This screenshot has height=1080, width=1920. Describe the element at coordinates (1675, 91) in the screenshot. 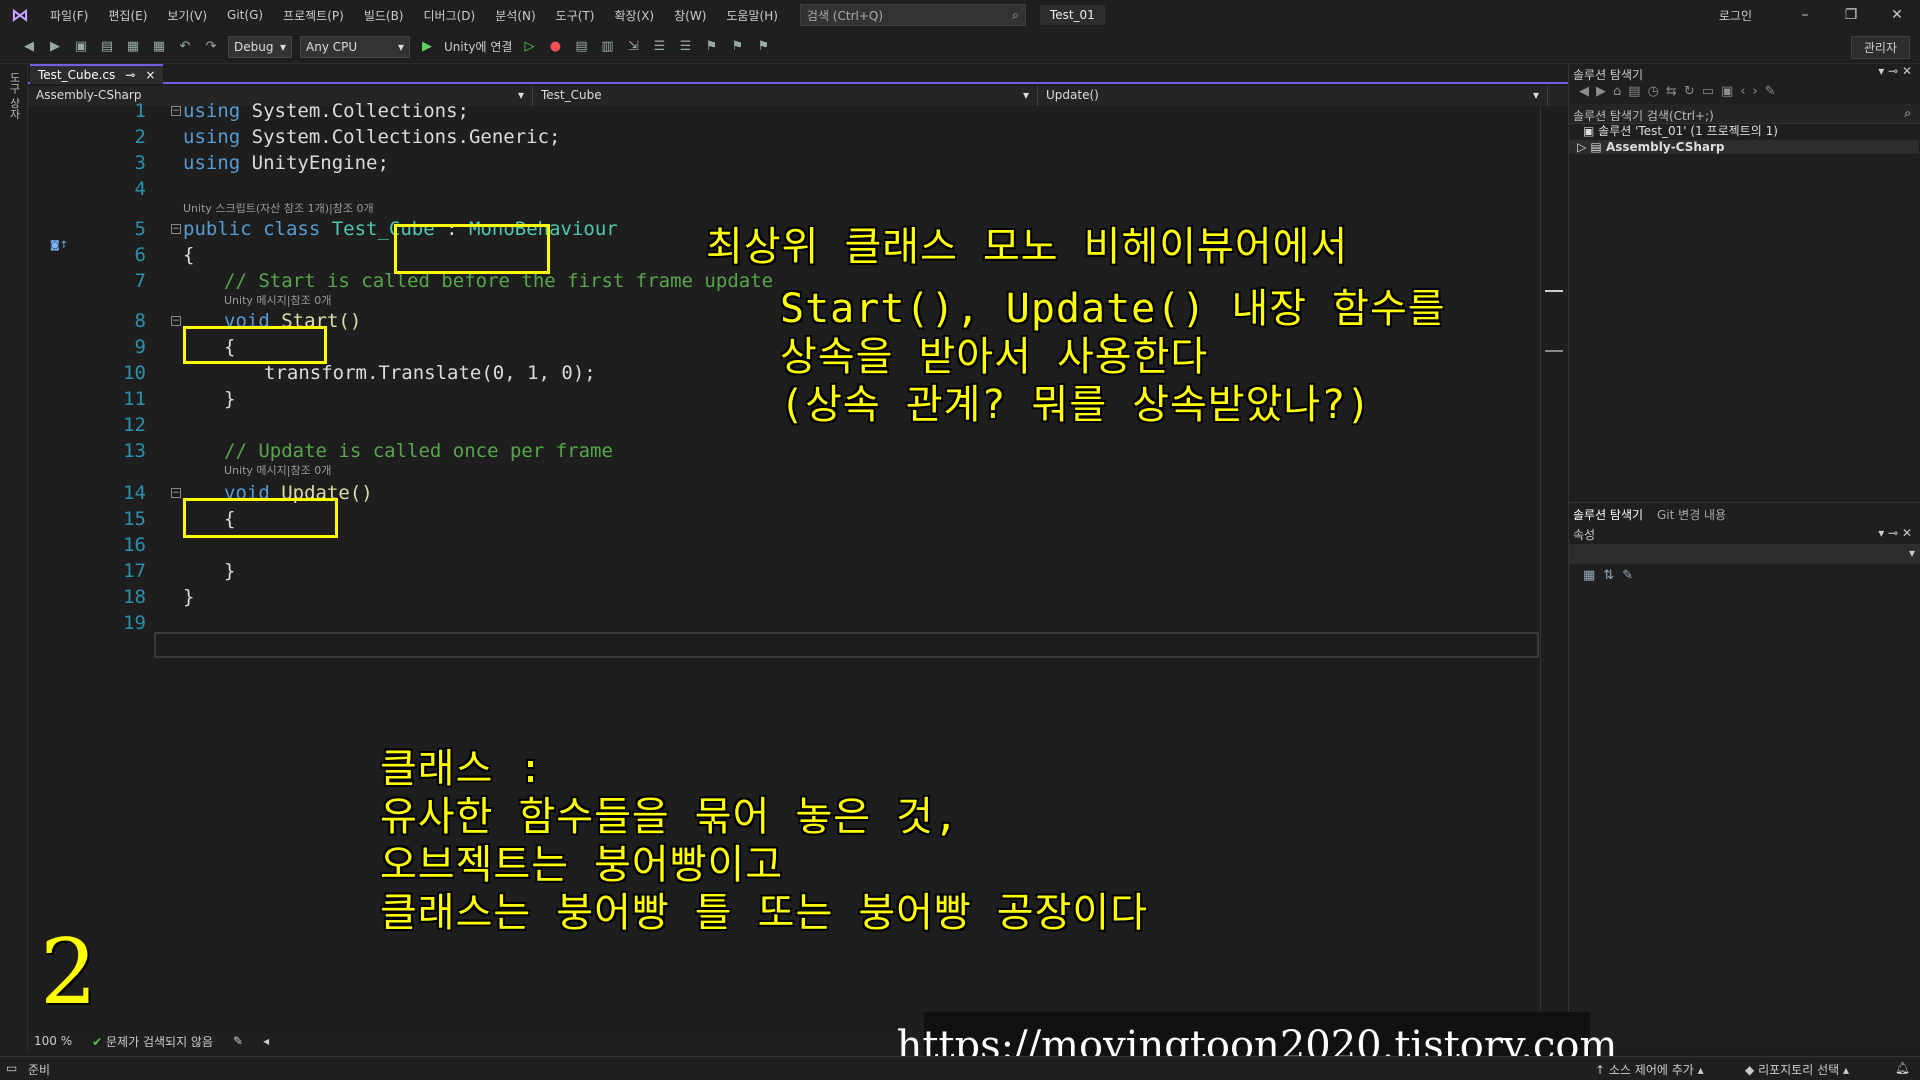

I see `sync-icon: ⇆` at that location.